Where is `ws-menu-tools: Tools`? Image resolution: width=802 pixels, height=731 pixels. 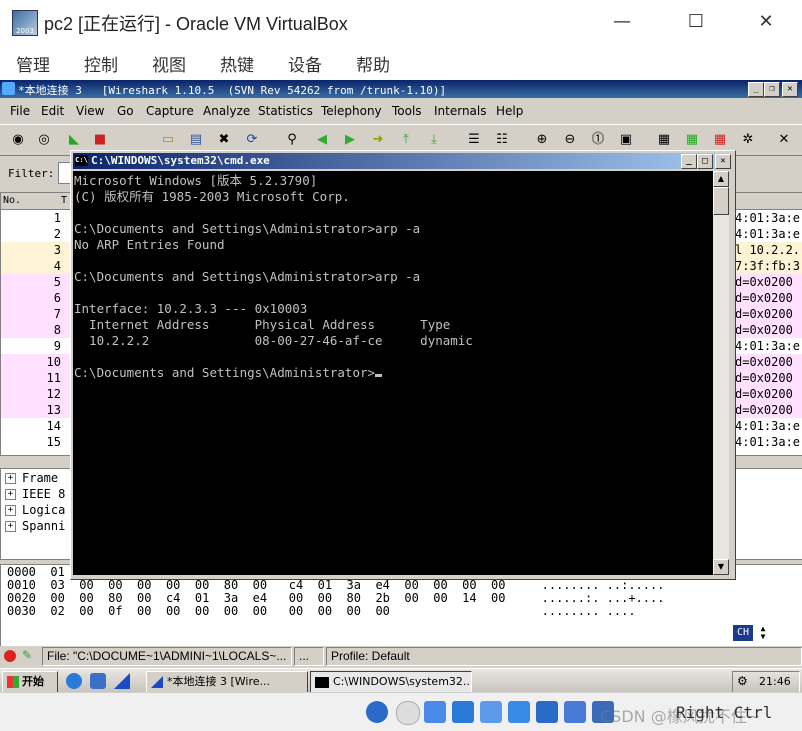
ws-menu-tools: Tools is located at coordinates (407, 111).